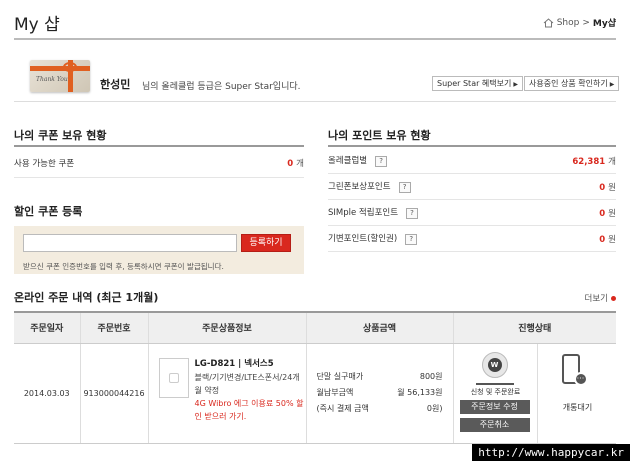 The width and height of the screenshot is (630, 461). I want to click on order-date: 2014.03.03, so click(47, 393).